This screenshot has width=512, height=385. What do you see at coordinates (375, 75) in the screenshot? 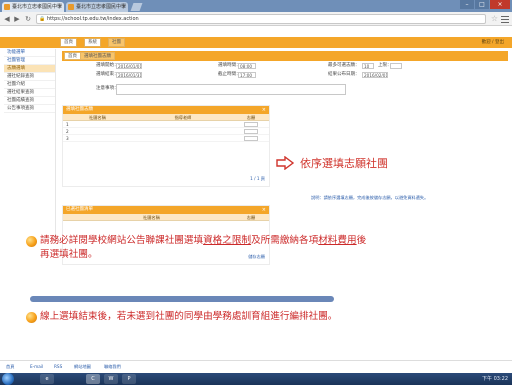
I see `field-value: 2016/02/01` at bounding box center [375, 75].